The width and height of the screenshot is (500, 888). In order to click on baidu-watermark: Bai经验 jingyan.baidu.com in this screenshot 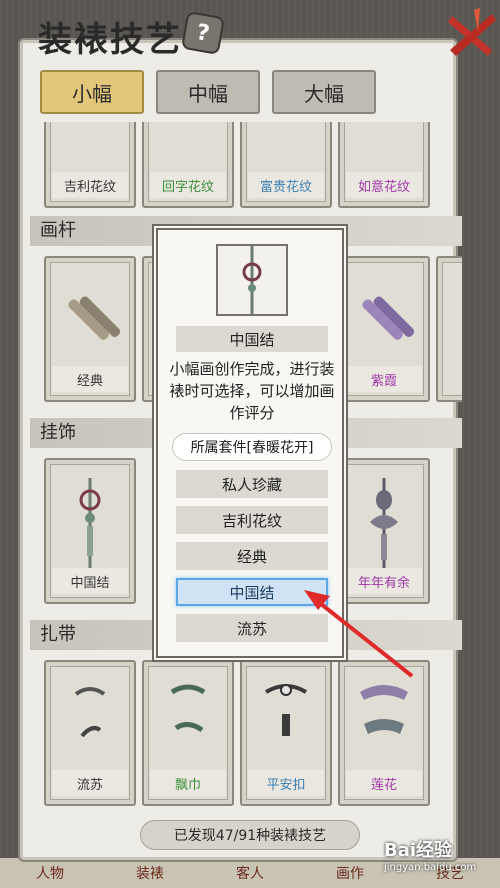, I will do `click(440, 861)`.